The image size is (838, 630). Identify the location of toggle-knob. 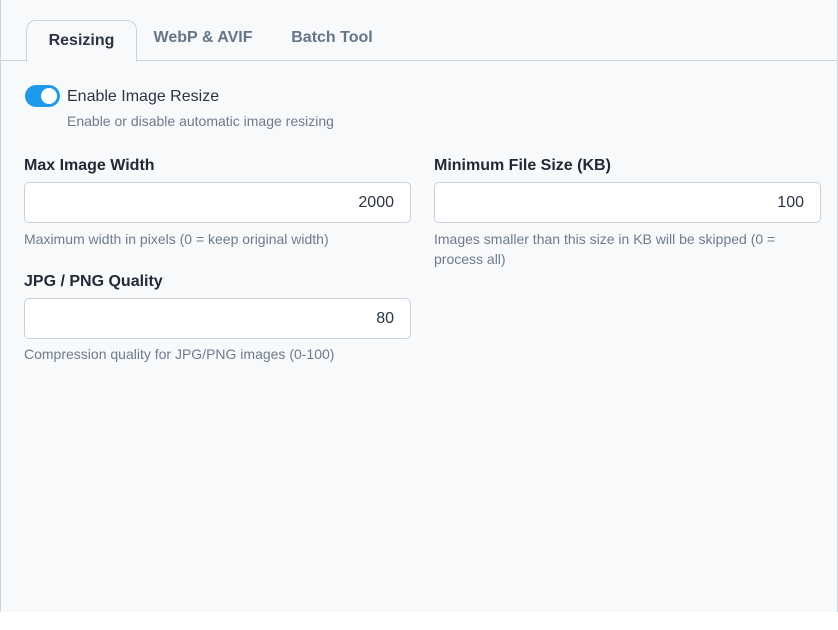
(49, 96).